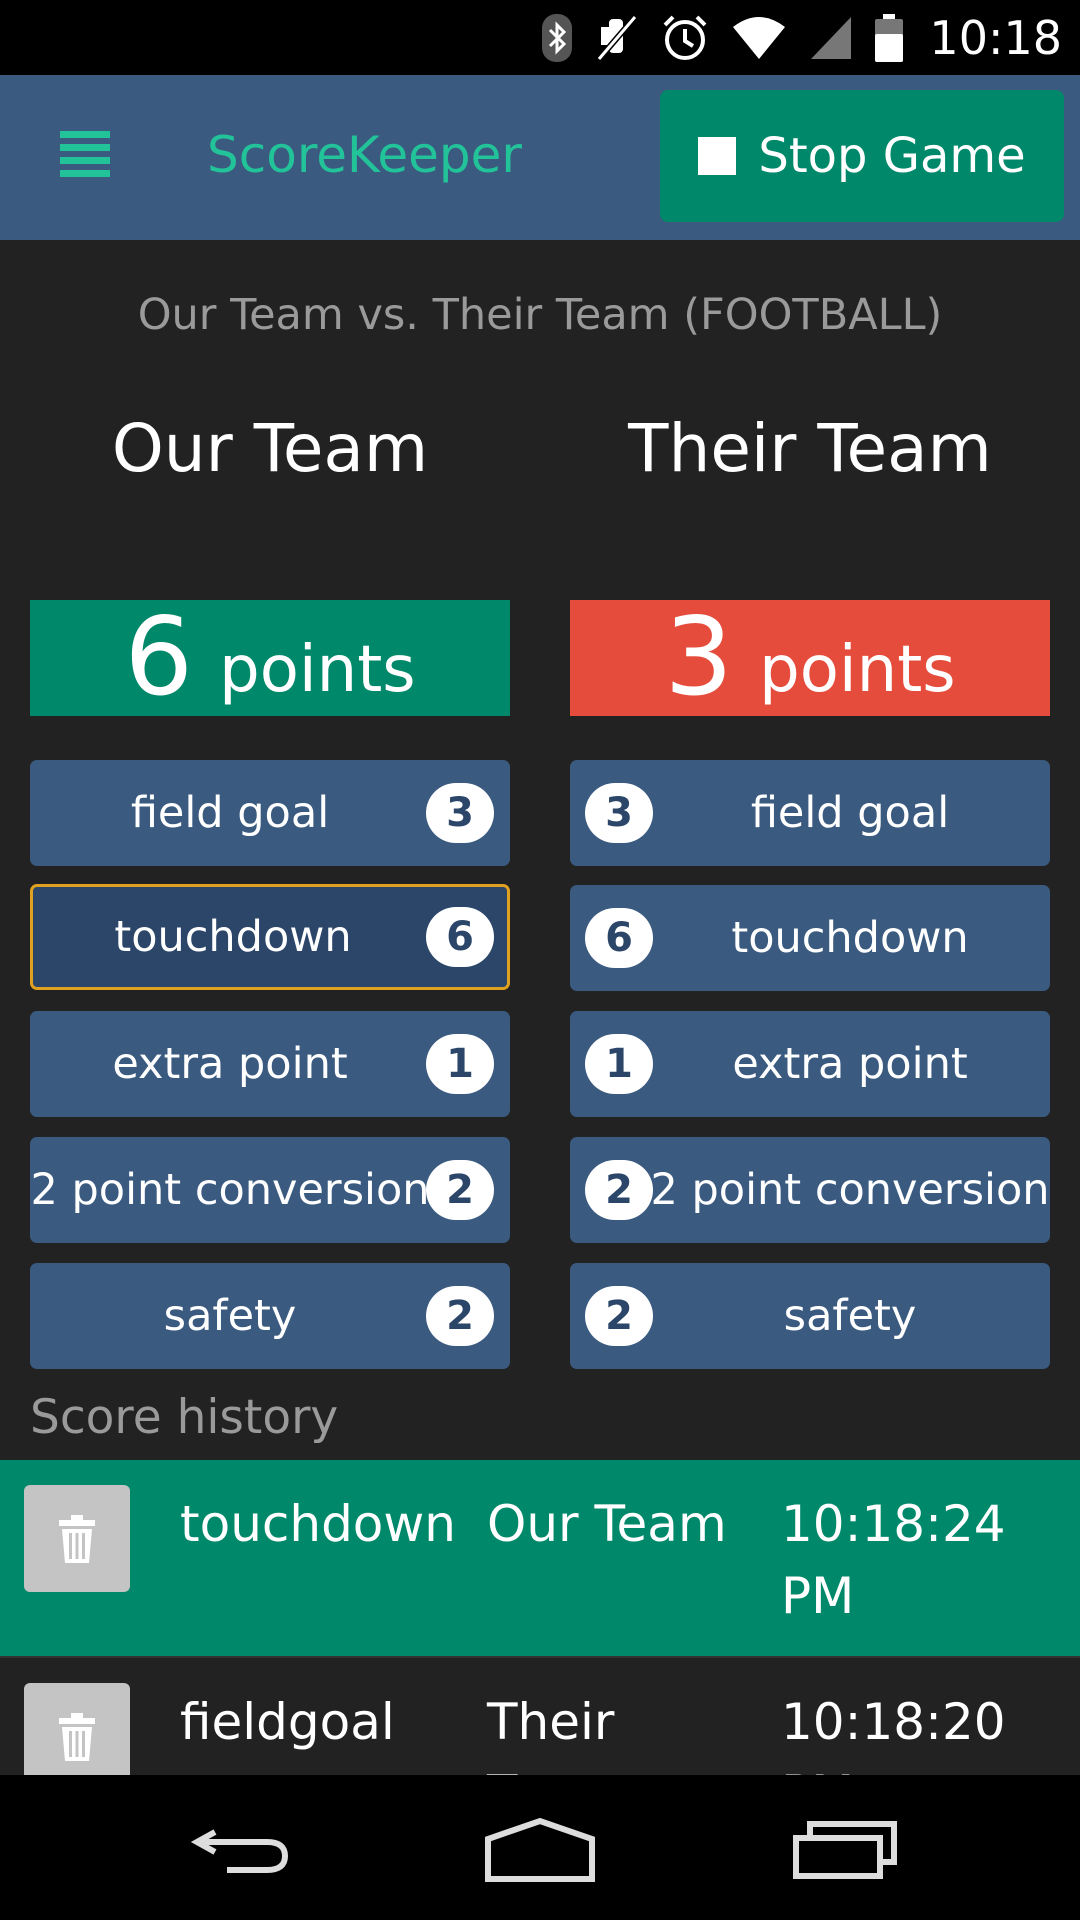  I want to click on our-extra-point-button: extra point 1, so click(270, 1064).